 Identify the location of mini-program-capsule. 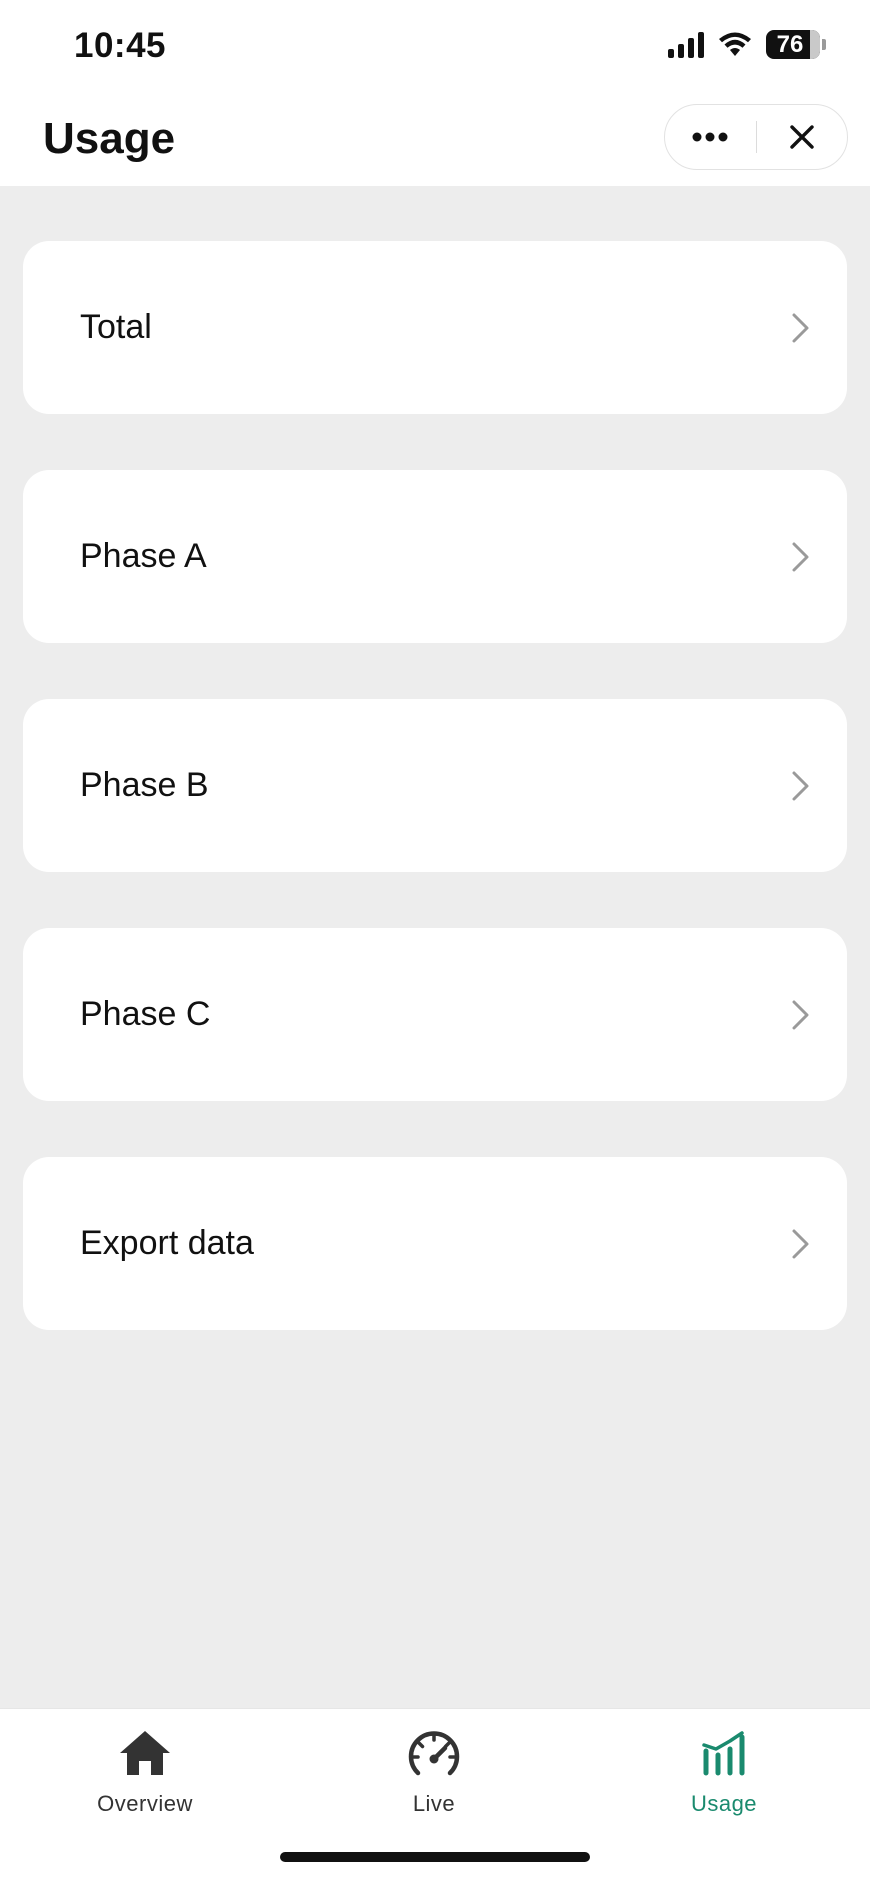
(756, 137).